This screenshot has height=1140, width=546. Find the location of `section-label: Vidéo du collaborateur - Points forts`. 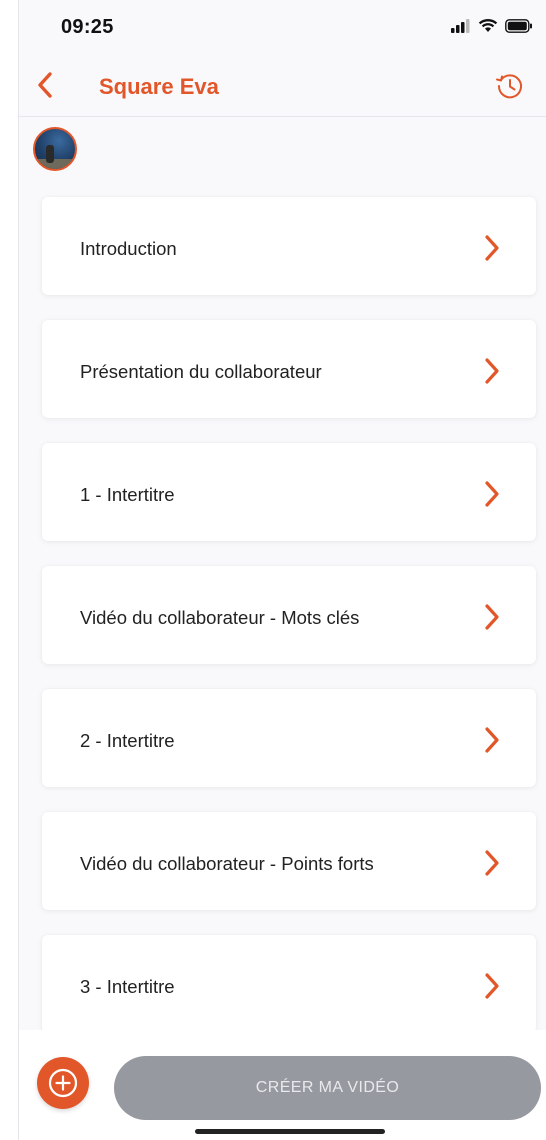

section-label: Vidéo du collaborateur - Points forts is located at coordinates (227, 863).